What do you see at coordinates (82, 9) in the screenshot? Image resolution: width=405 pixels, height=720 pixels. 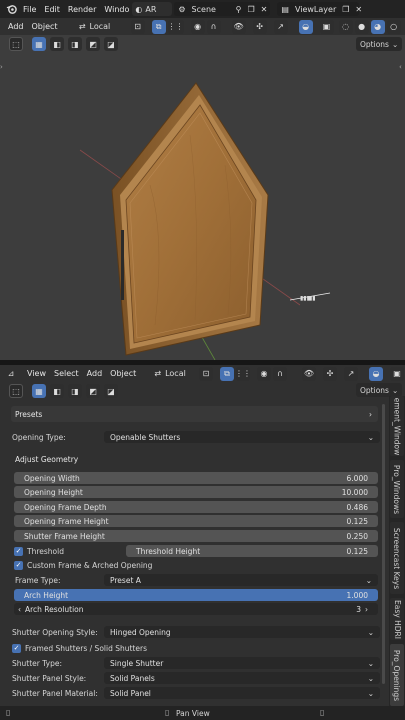 I see `menu-render: Render` at bounding box center [82, 9].